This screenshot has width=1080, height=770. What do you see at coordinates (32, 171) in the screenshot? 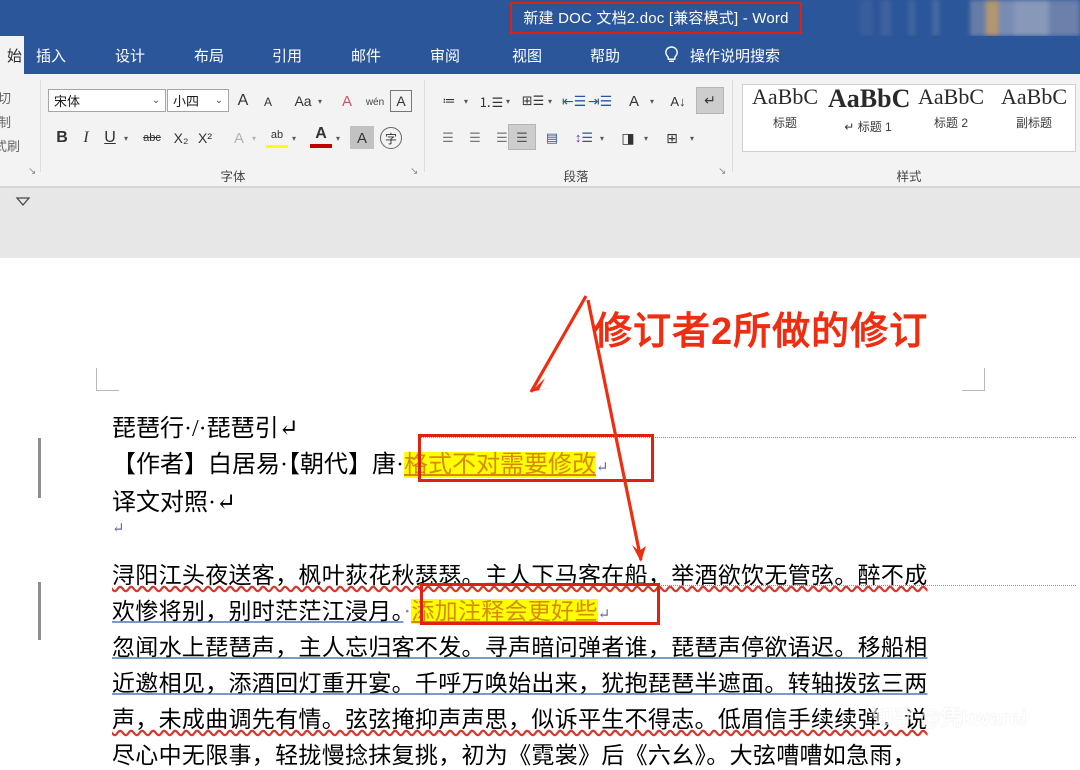
I see `clipboard-dialog-launcher: ↘` at bounding box center [32, 171].